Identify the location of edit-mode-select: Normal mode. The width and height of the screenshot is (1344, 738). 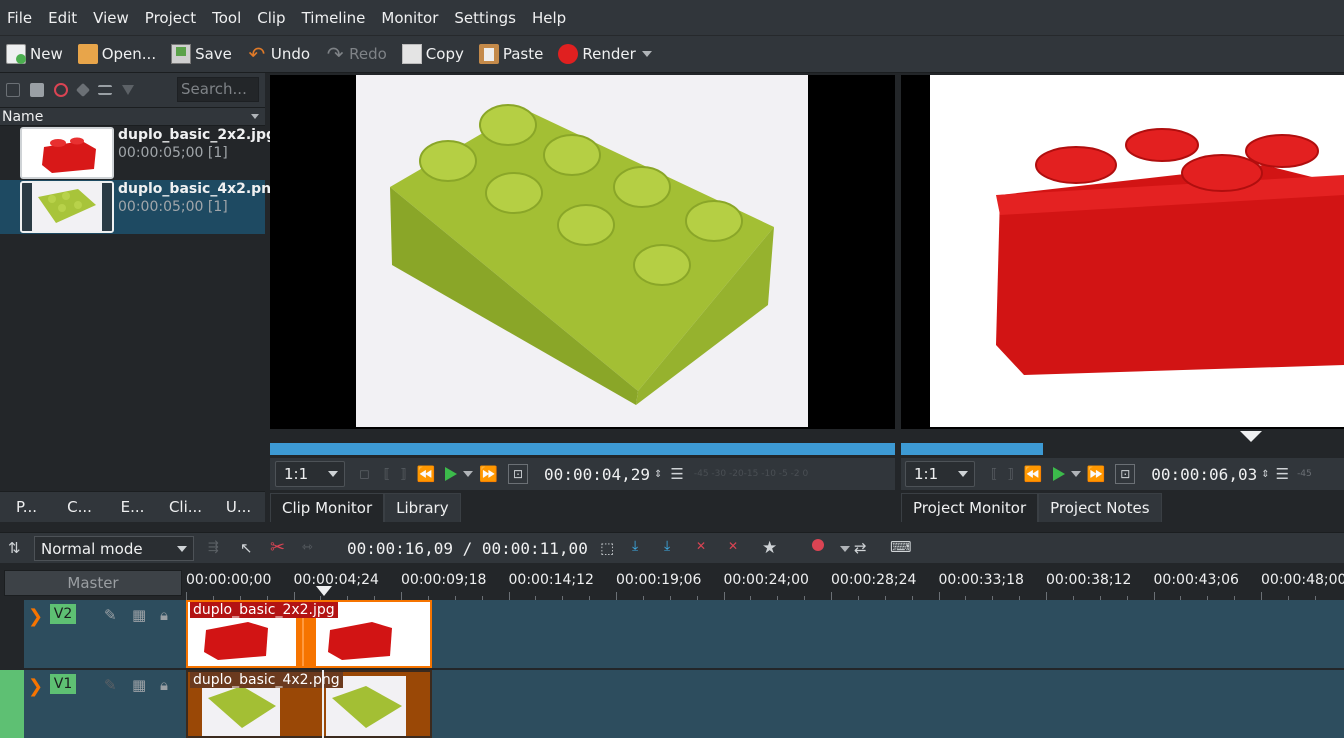
(114, 548).